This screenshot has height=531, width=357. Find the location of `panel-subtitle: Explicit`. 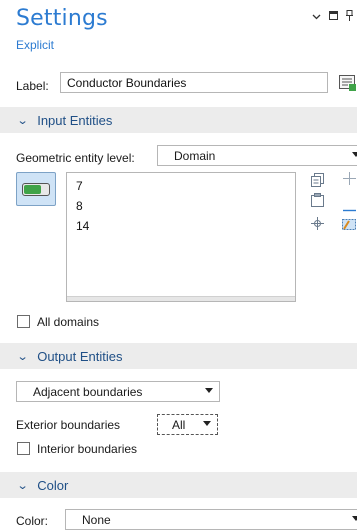

panel-subtitle: Explicit is located at coordinates (35, 45).